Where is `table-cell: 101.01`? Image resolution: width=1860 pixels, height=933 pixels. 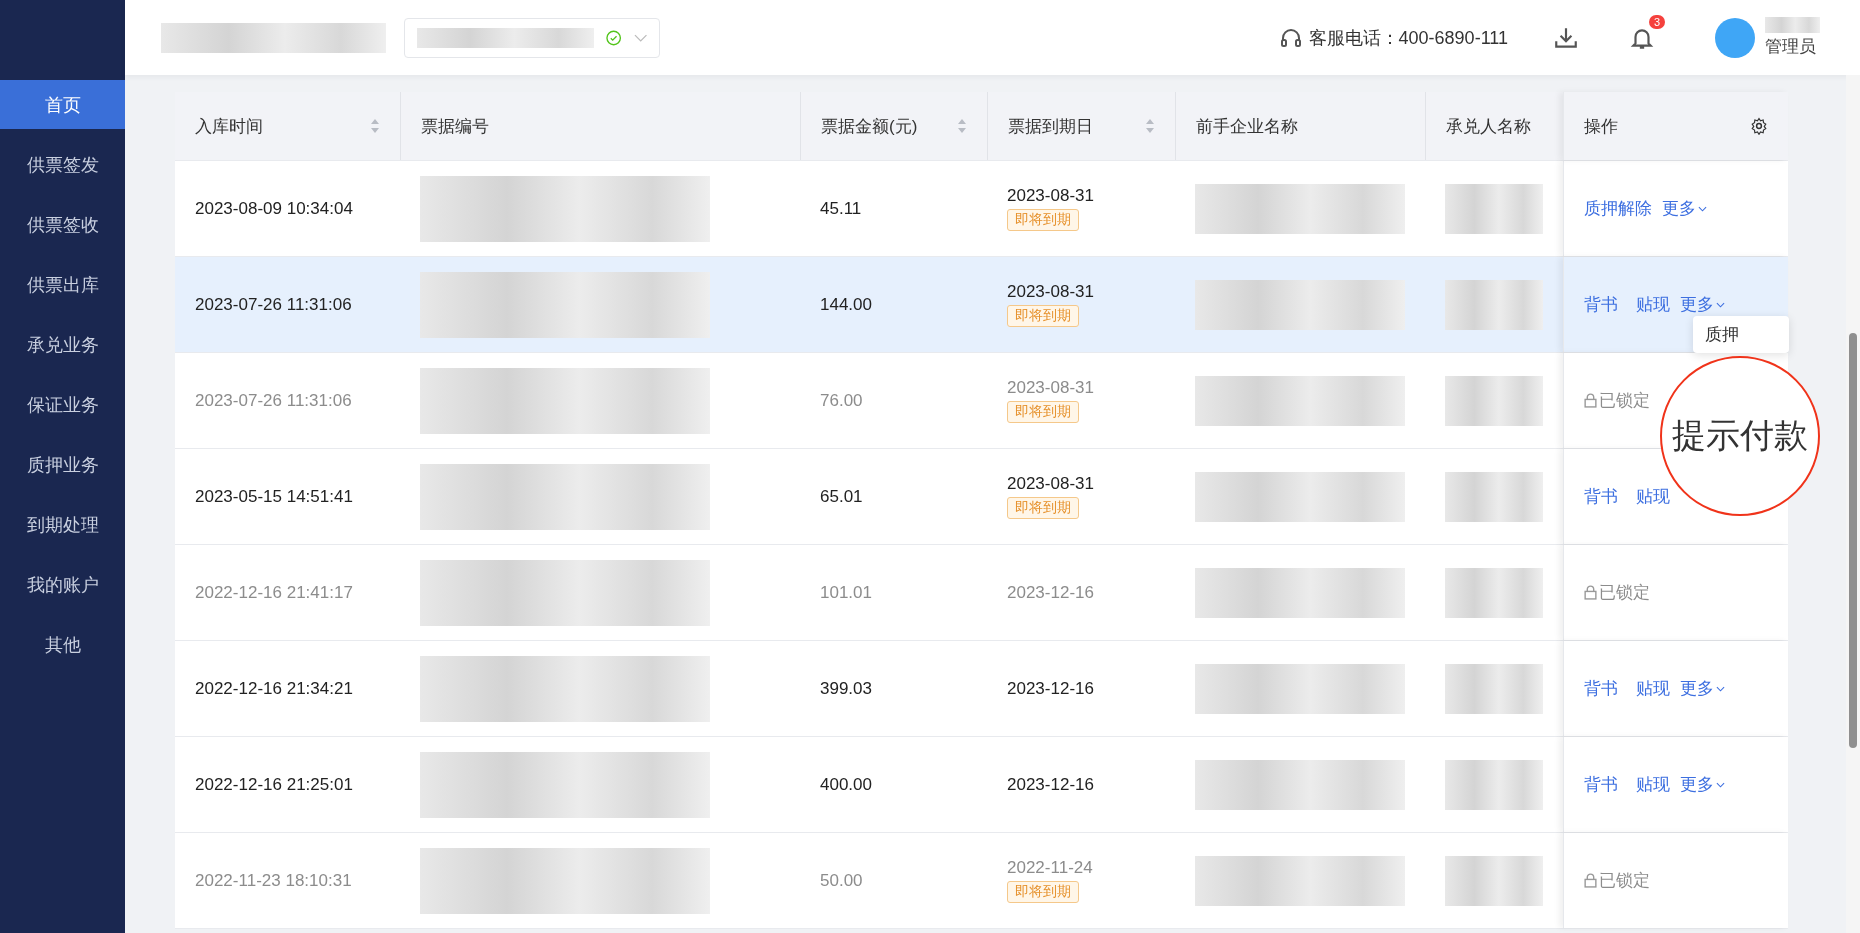 table-cell: 101.01 is located at coordinates (846, 592).